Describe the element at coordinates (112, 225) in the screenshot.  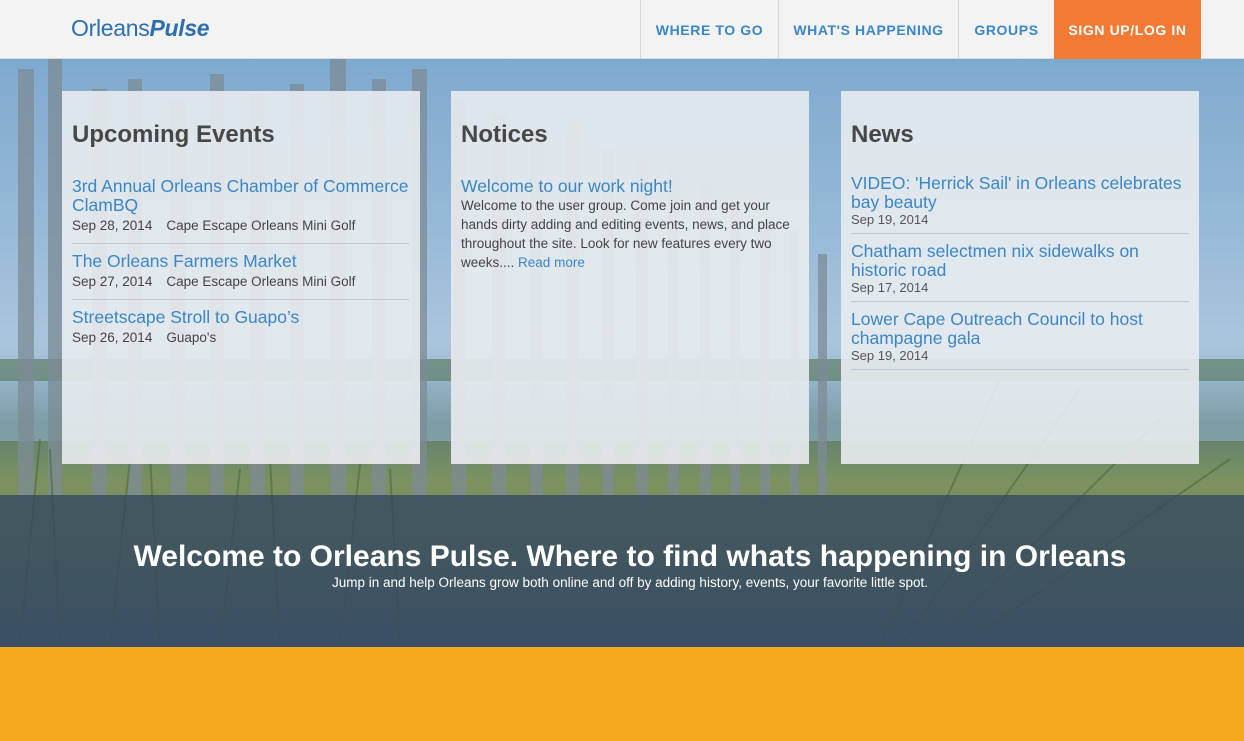
I see `event-date: Sep 28, 2014` at that location.